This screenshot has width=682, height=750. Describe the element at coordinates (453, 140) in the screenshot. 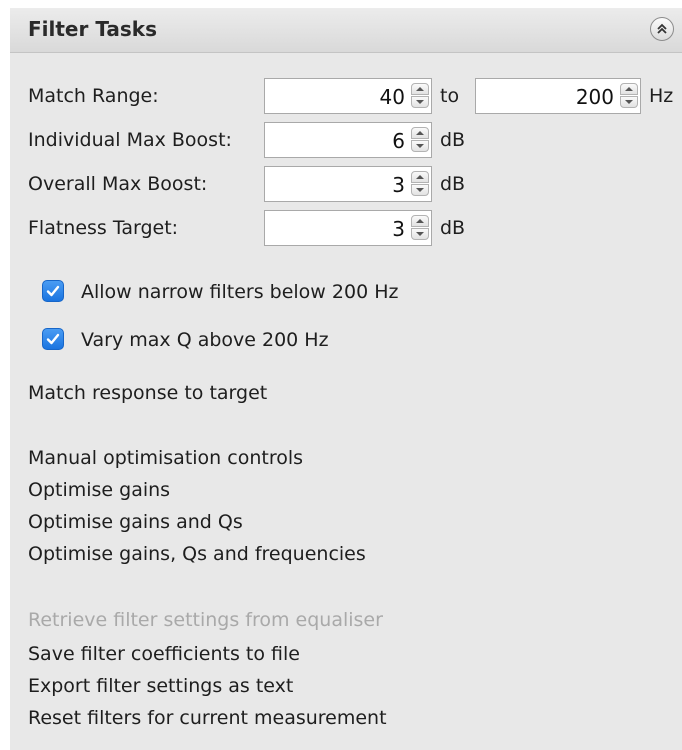

I see `individual-max-boost-unit: dB` at that location.